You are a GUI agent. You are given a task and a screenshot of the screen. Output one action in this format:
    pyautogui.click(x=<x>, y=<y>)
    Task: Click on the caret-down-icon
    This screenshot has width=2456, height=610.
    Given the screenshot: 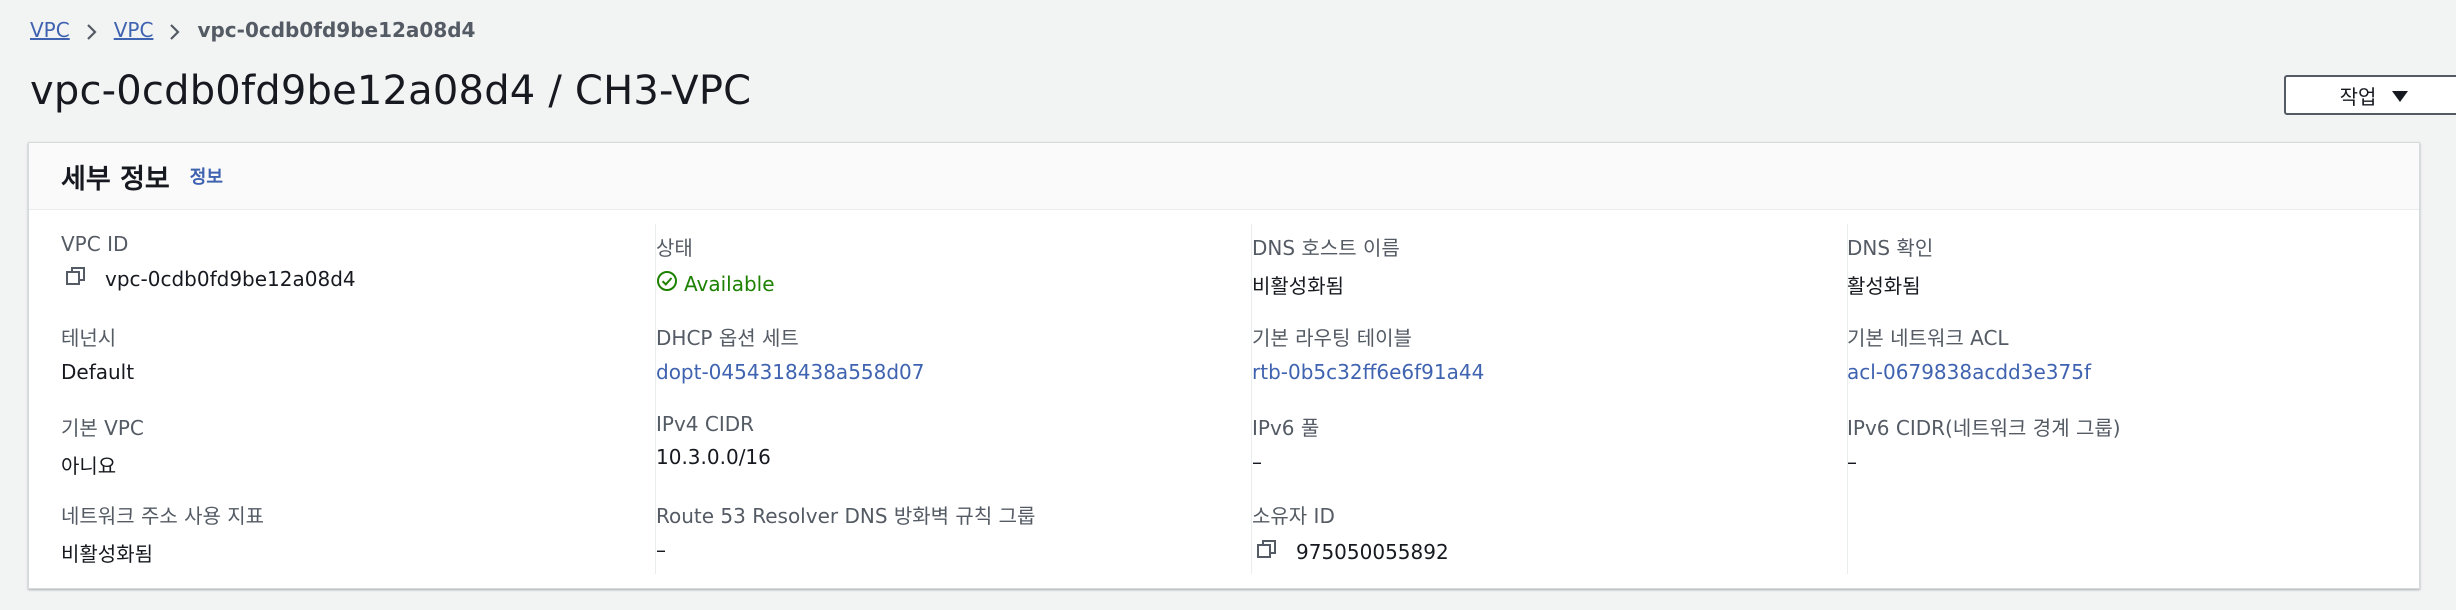 What is the action you would take?
    pyautogui.click(x=2400, y=96)
    